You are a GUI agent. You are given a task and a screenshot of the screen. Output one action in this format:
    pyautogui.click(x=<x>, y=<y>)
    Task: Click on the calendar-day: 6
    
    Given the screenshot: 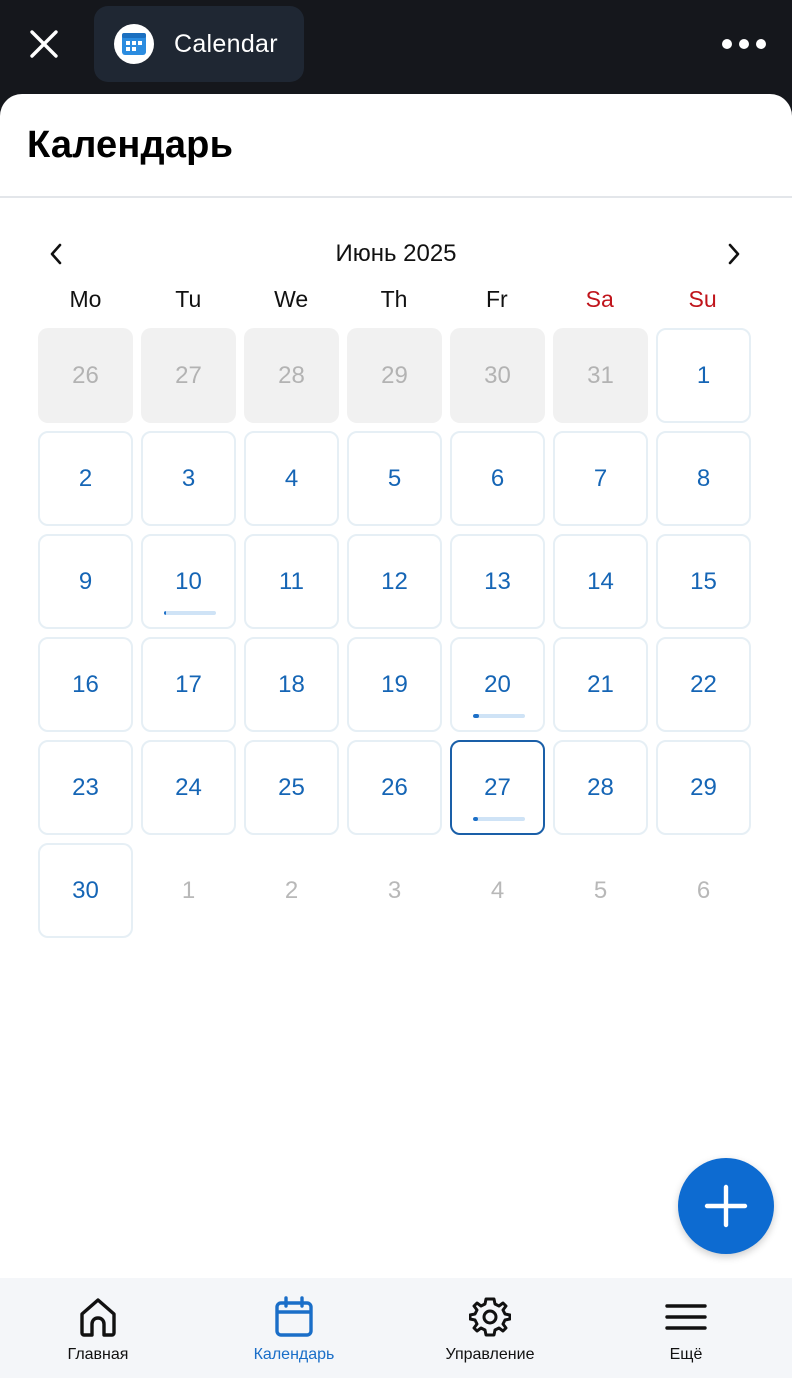 What is the action you would take?
    pyautogui.click(x=497, y=478)
    